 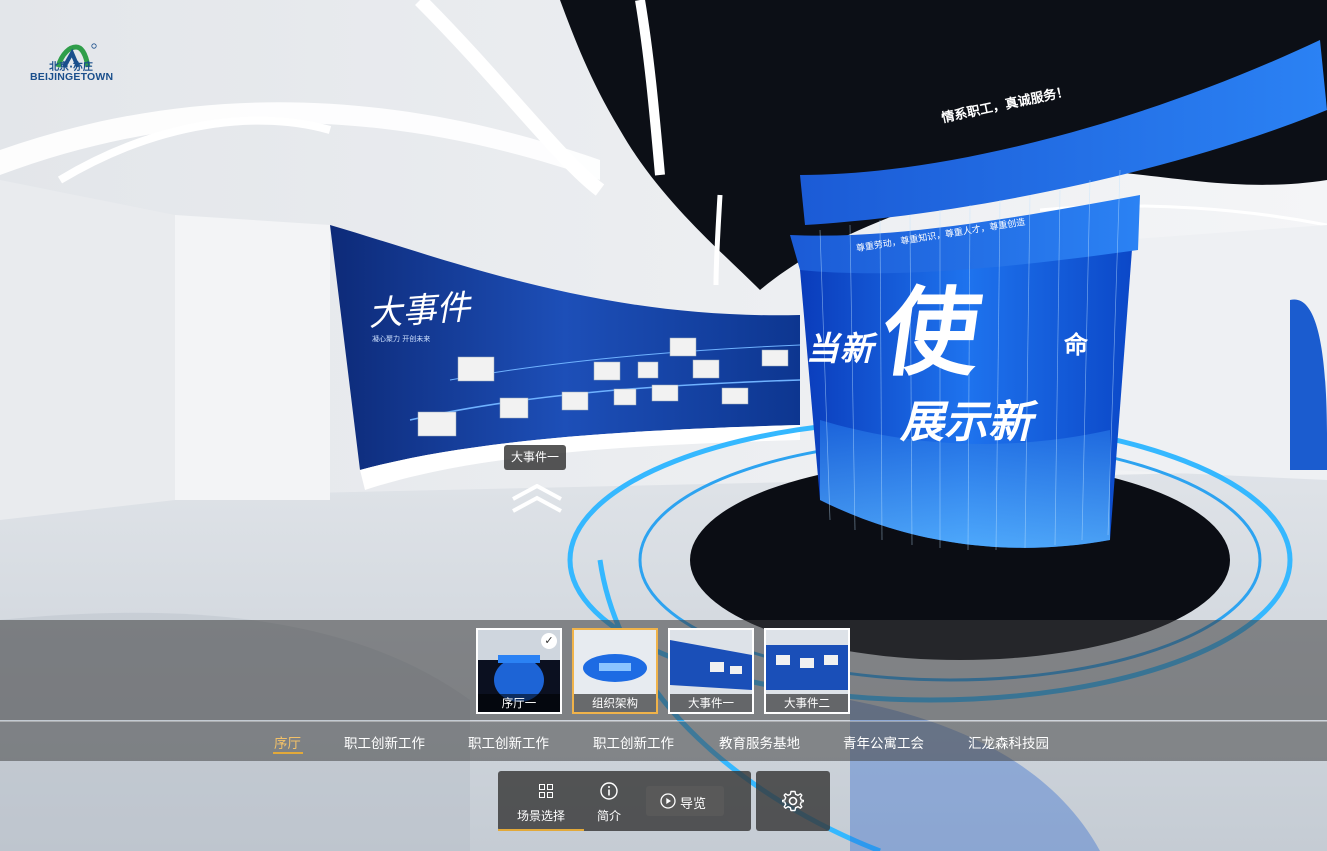 What do you see at coordinates (1076, 345) in the screenshot?
I see `cylinder-small-char: 命` at bounding box center [1076, 345].